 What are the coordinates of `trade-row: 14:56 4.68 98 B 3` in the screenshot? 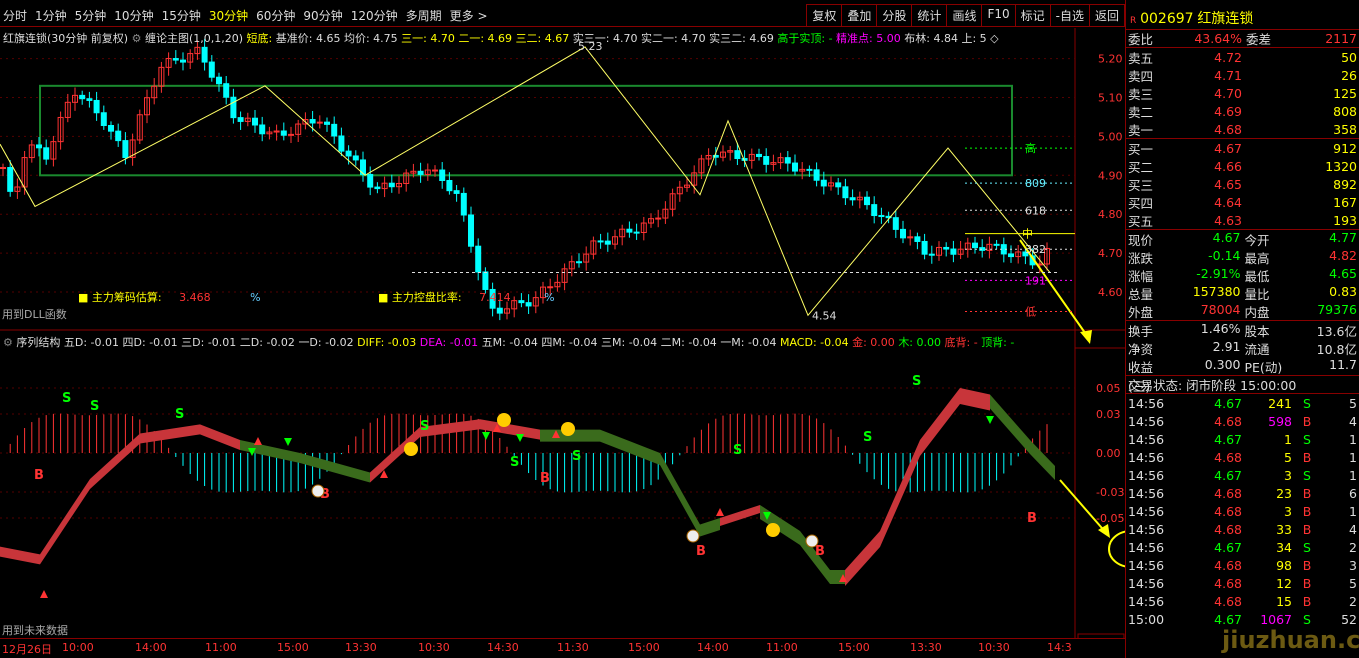 It's located at (1242, 565).